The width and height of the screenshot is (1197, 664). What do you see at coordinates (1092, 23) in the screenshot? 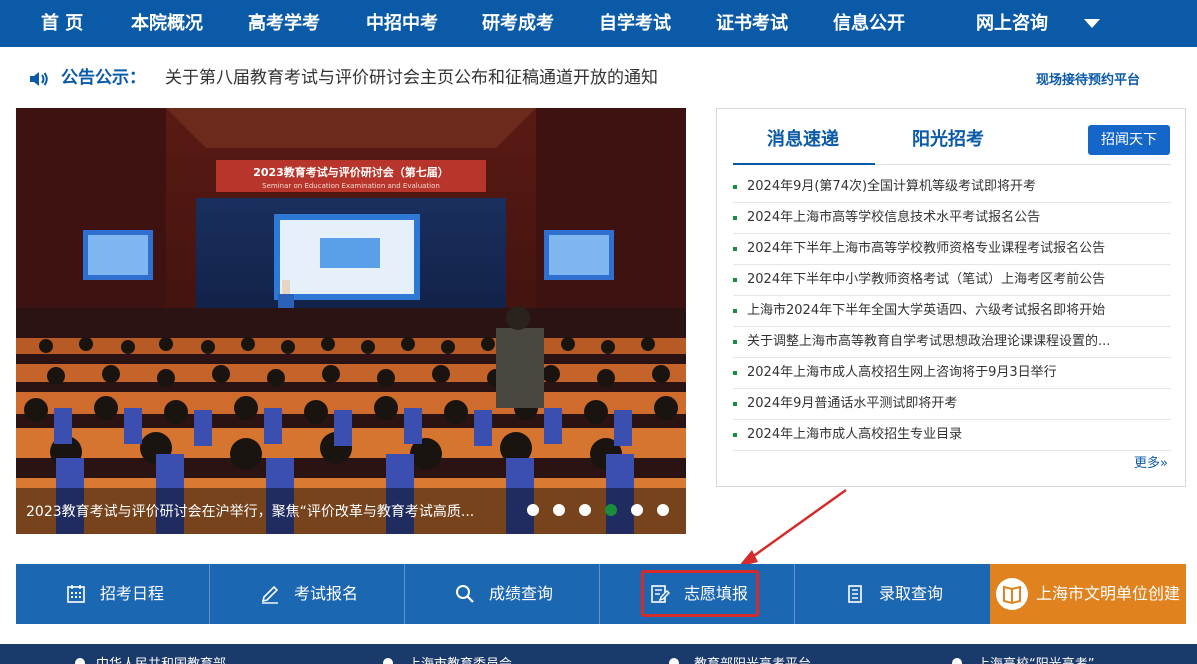
I see `chevron-down-icon` at bounding box center [1092, 23].